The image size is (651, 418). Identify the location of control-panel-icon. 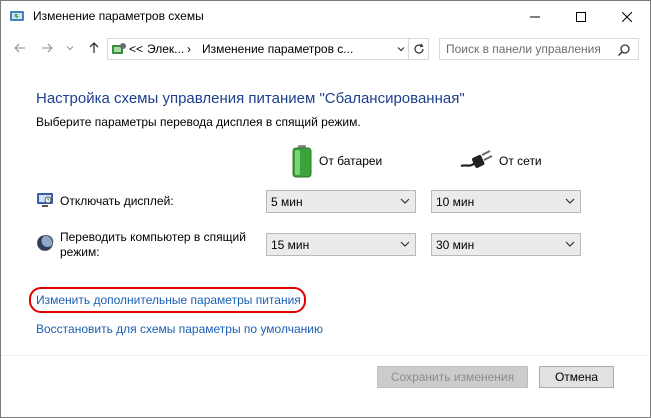
(119, 48).